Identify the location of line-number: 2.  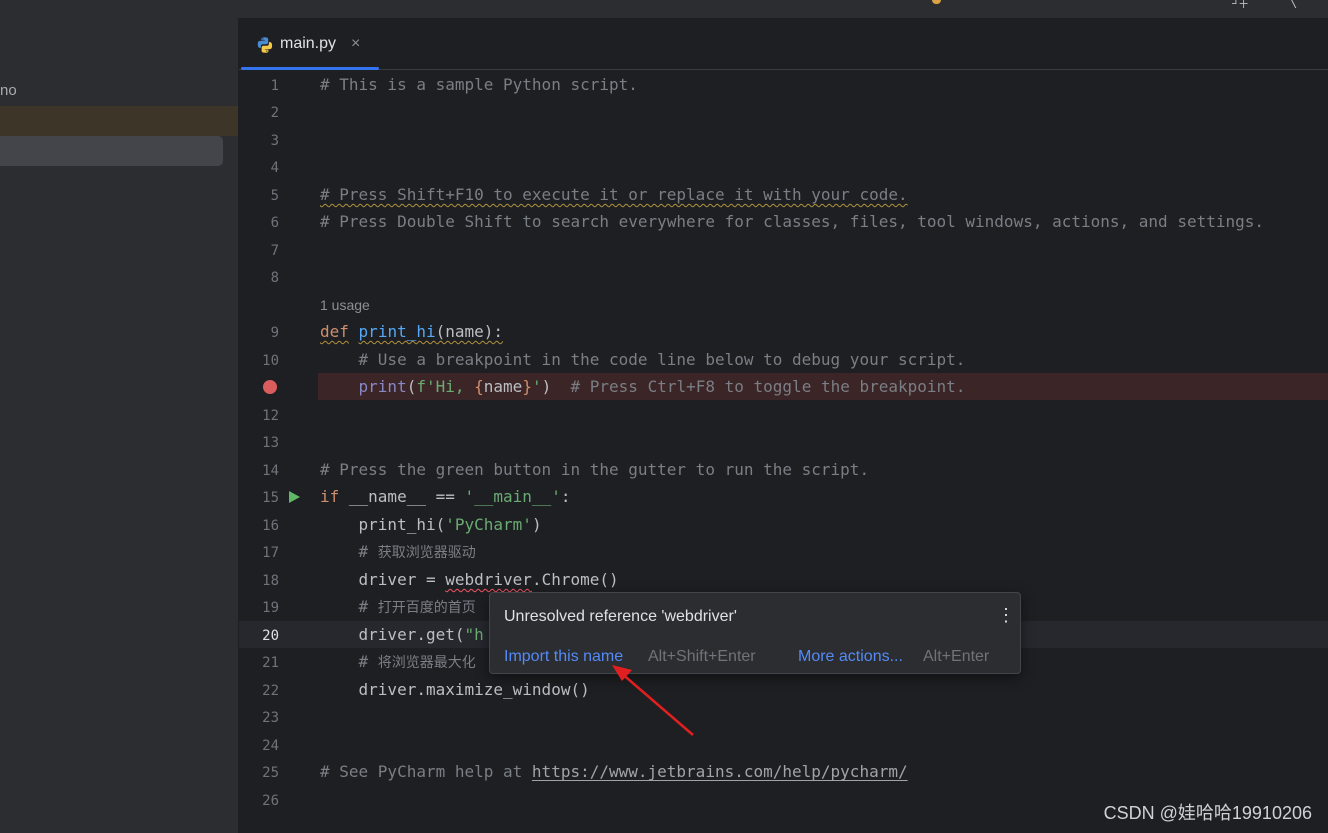
(274, 113).